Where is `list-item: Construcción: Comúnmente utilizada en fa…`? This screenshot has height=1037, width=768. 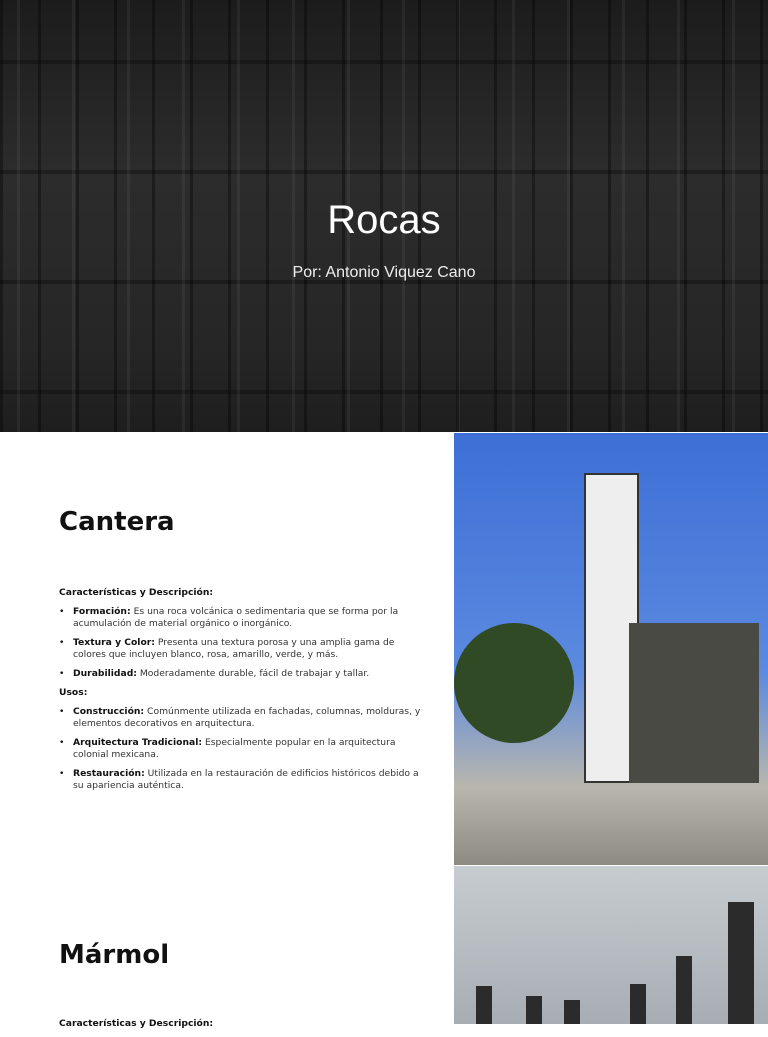 list-item: Construcción: Comúnmente utilizada en fa… is located at coordinates (244, 718).